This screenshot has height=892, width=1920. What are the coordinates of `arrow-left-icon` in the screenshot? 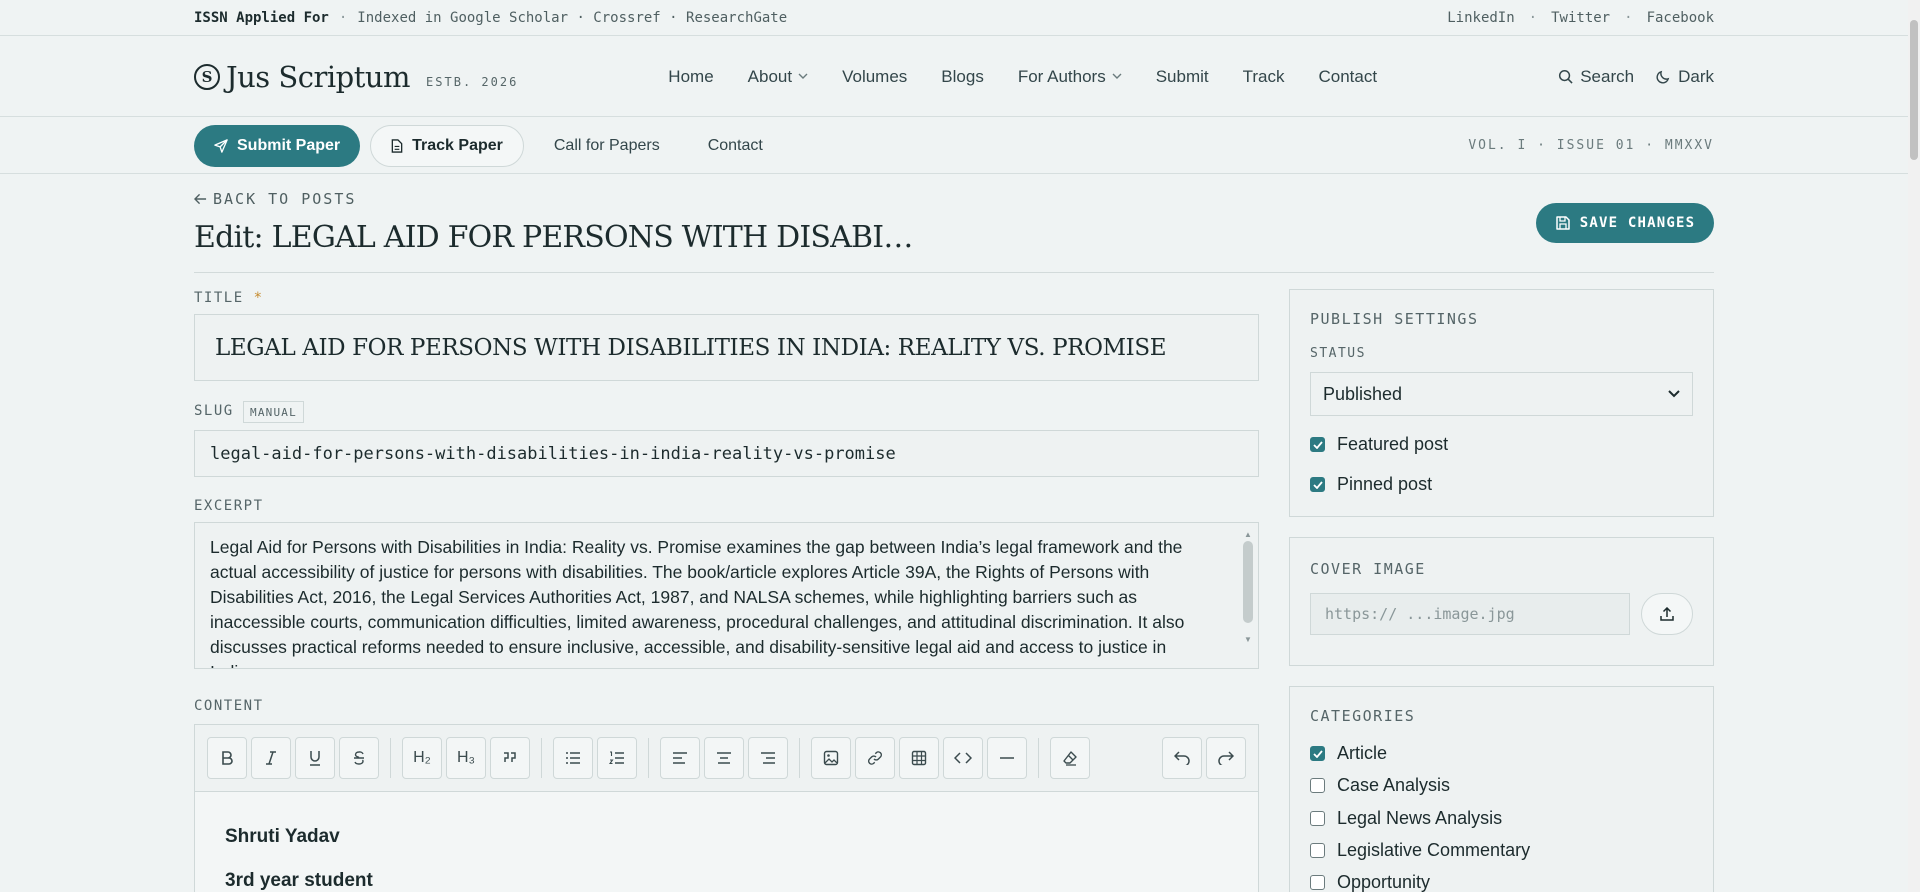 It's located at (200, 199).